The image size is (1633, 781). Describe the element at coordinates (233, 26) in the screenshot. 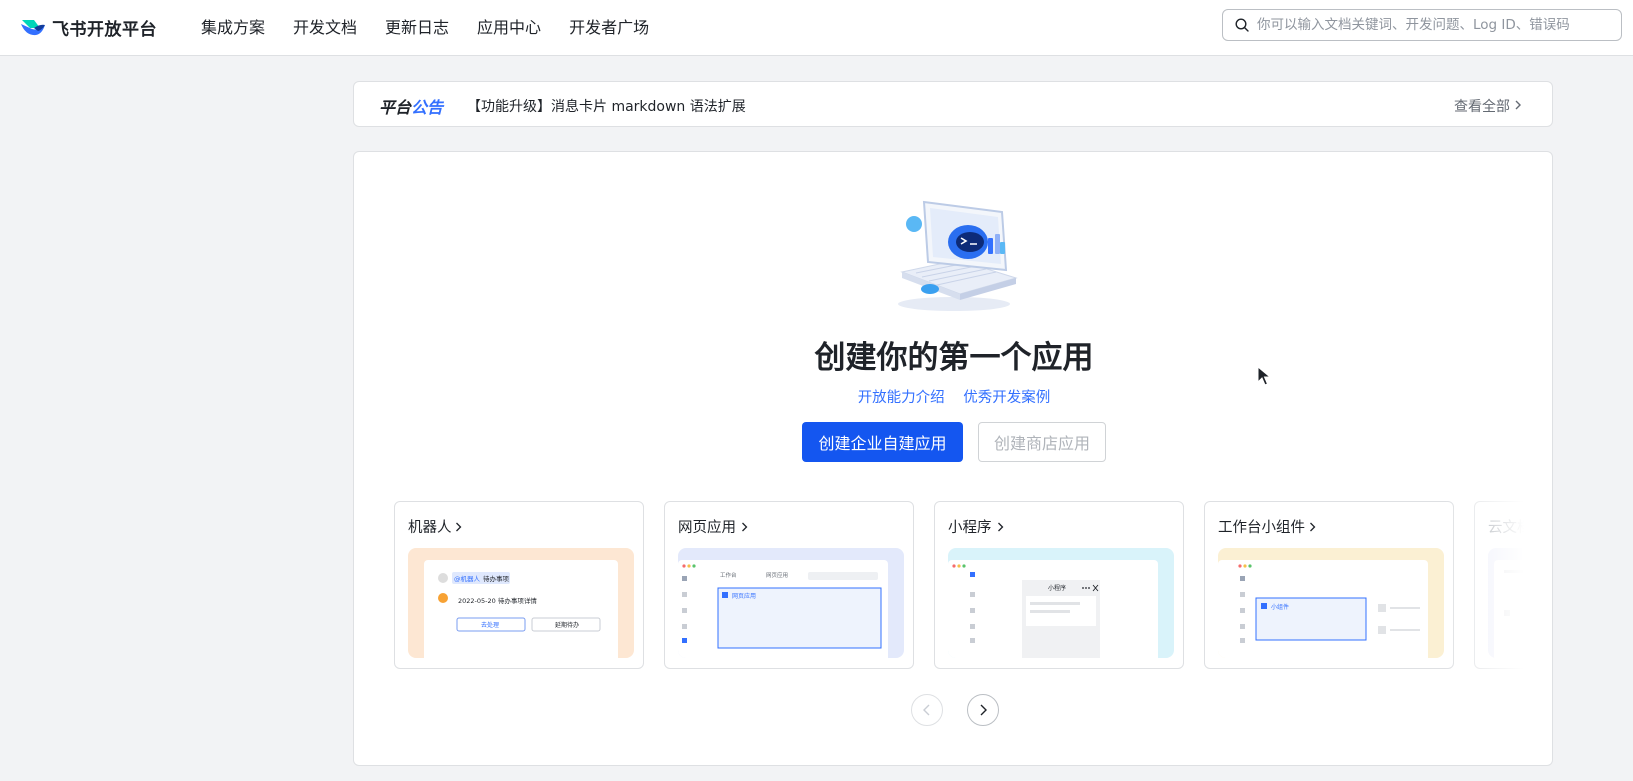

I see `nav-item-solutions: 集成方案` at that location.